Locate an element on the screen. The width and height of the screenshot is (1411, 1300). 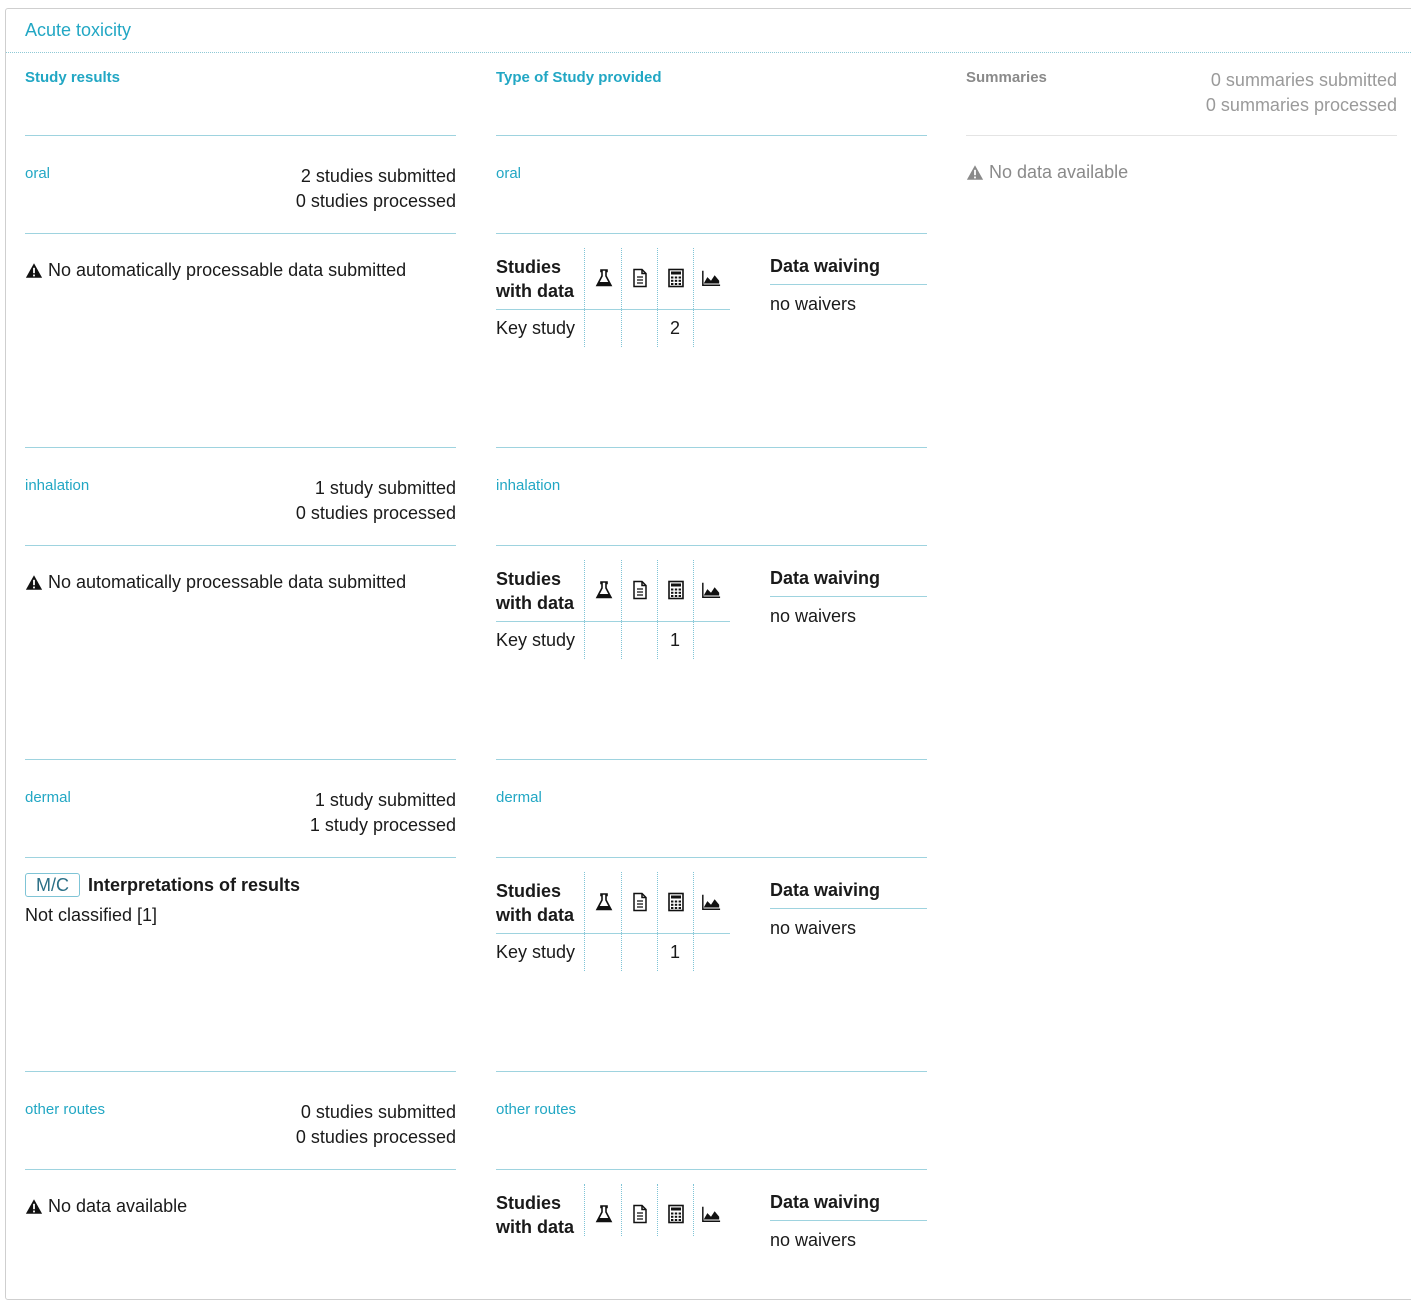
result-message: No data available is located at coordinates (106, 1206).